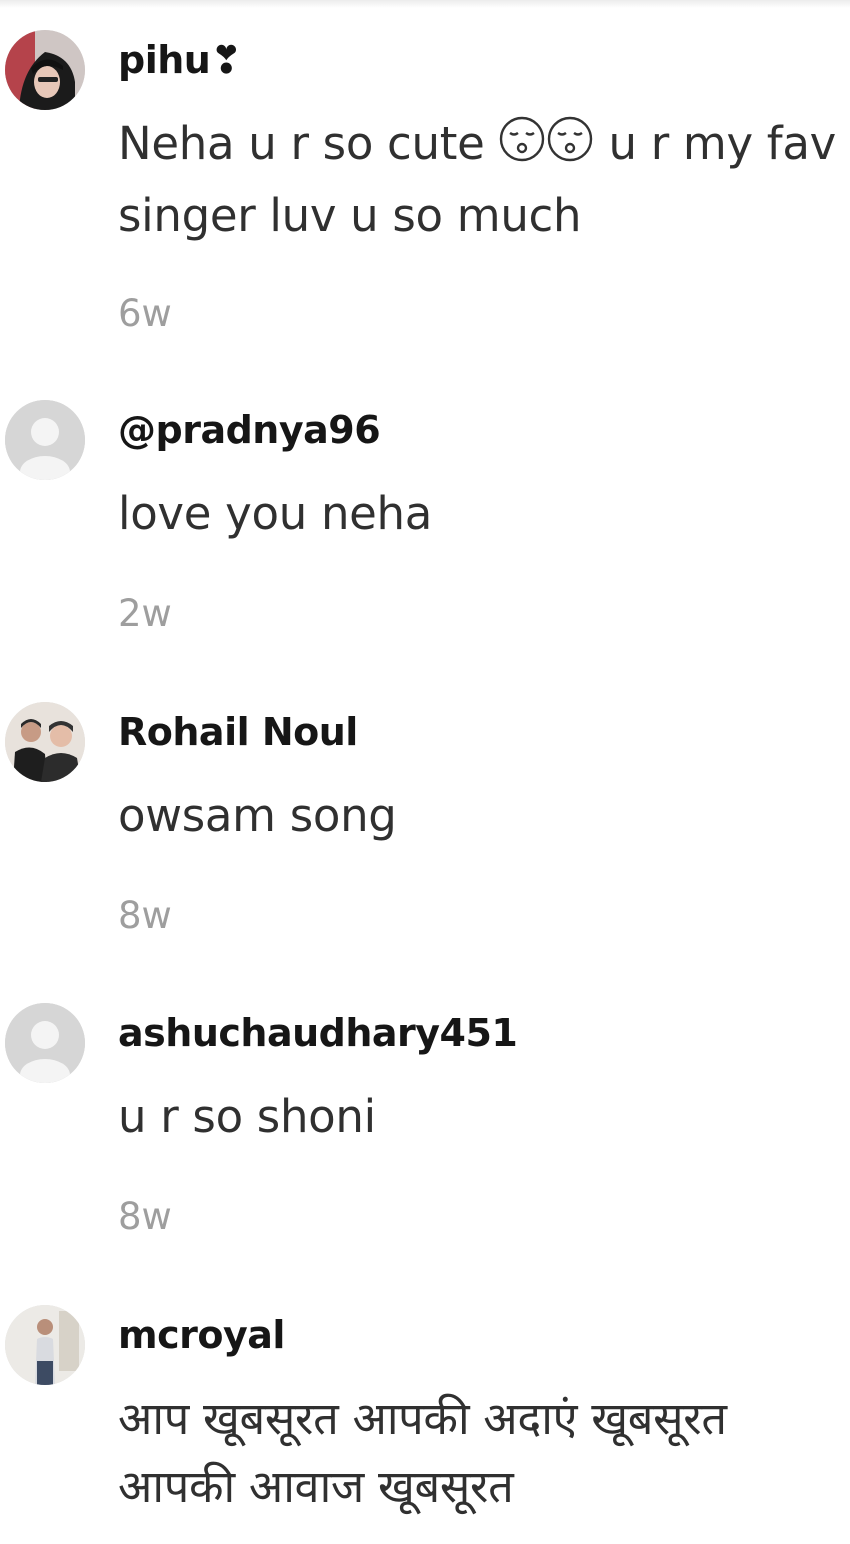 The image size is (850, 1544). Describe the element at coordinates (145, 313) in the screenshot. I see `comment-timestamp: 6w` at that location.